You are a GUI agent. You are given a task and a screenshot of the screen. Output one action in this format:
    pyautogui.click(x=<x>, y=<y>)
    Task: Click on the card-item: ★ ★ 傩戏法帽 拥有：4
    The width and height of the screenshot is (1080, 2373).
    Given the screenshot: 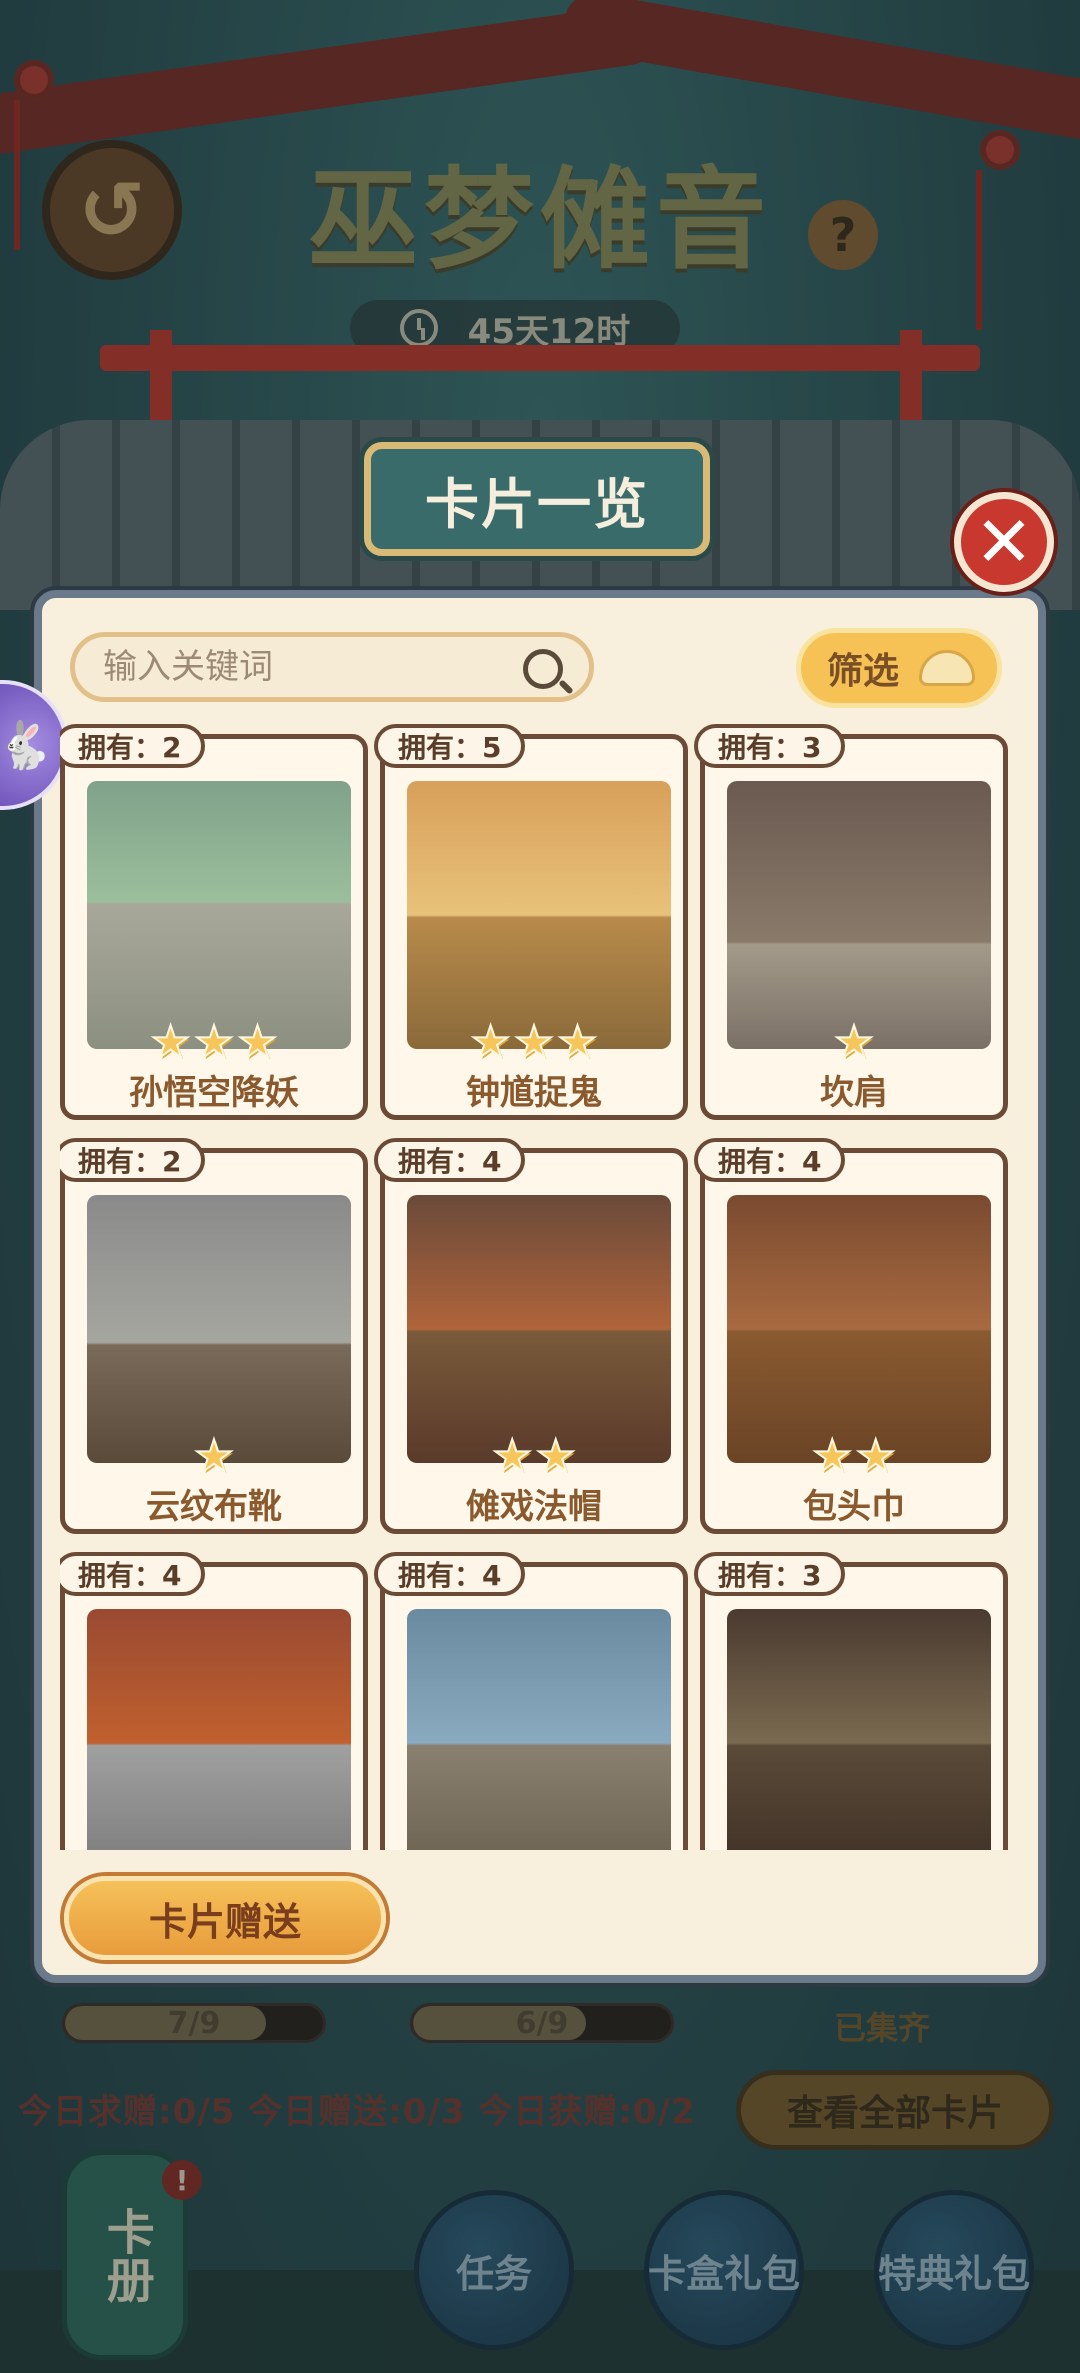 What is the action you would take?
    pyautogui.click(x=531, y=1336)
    